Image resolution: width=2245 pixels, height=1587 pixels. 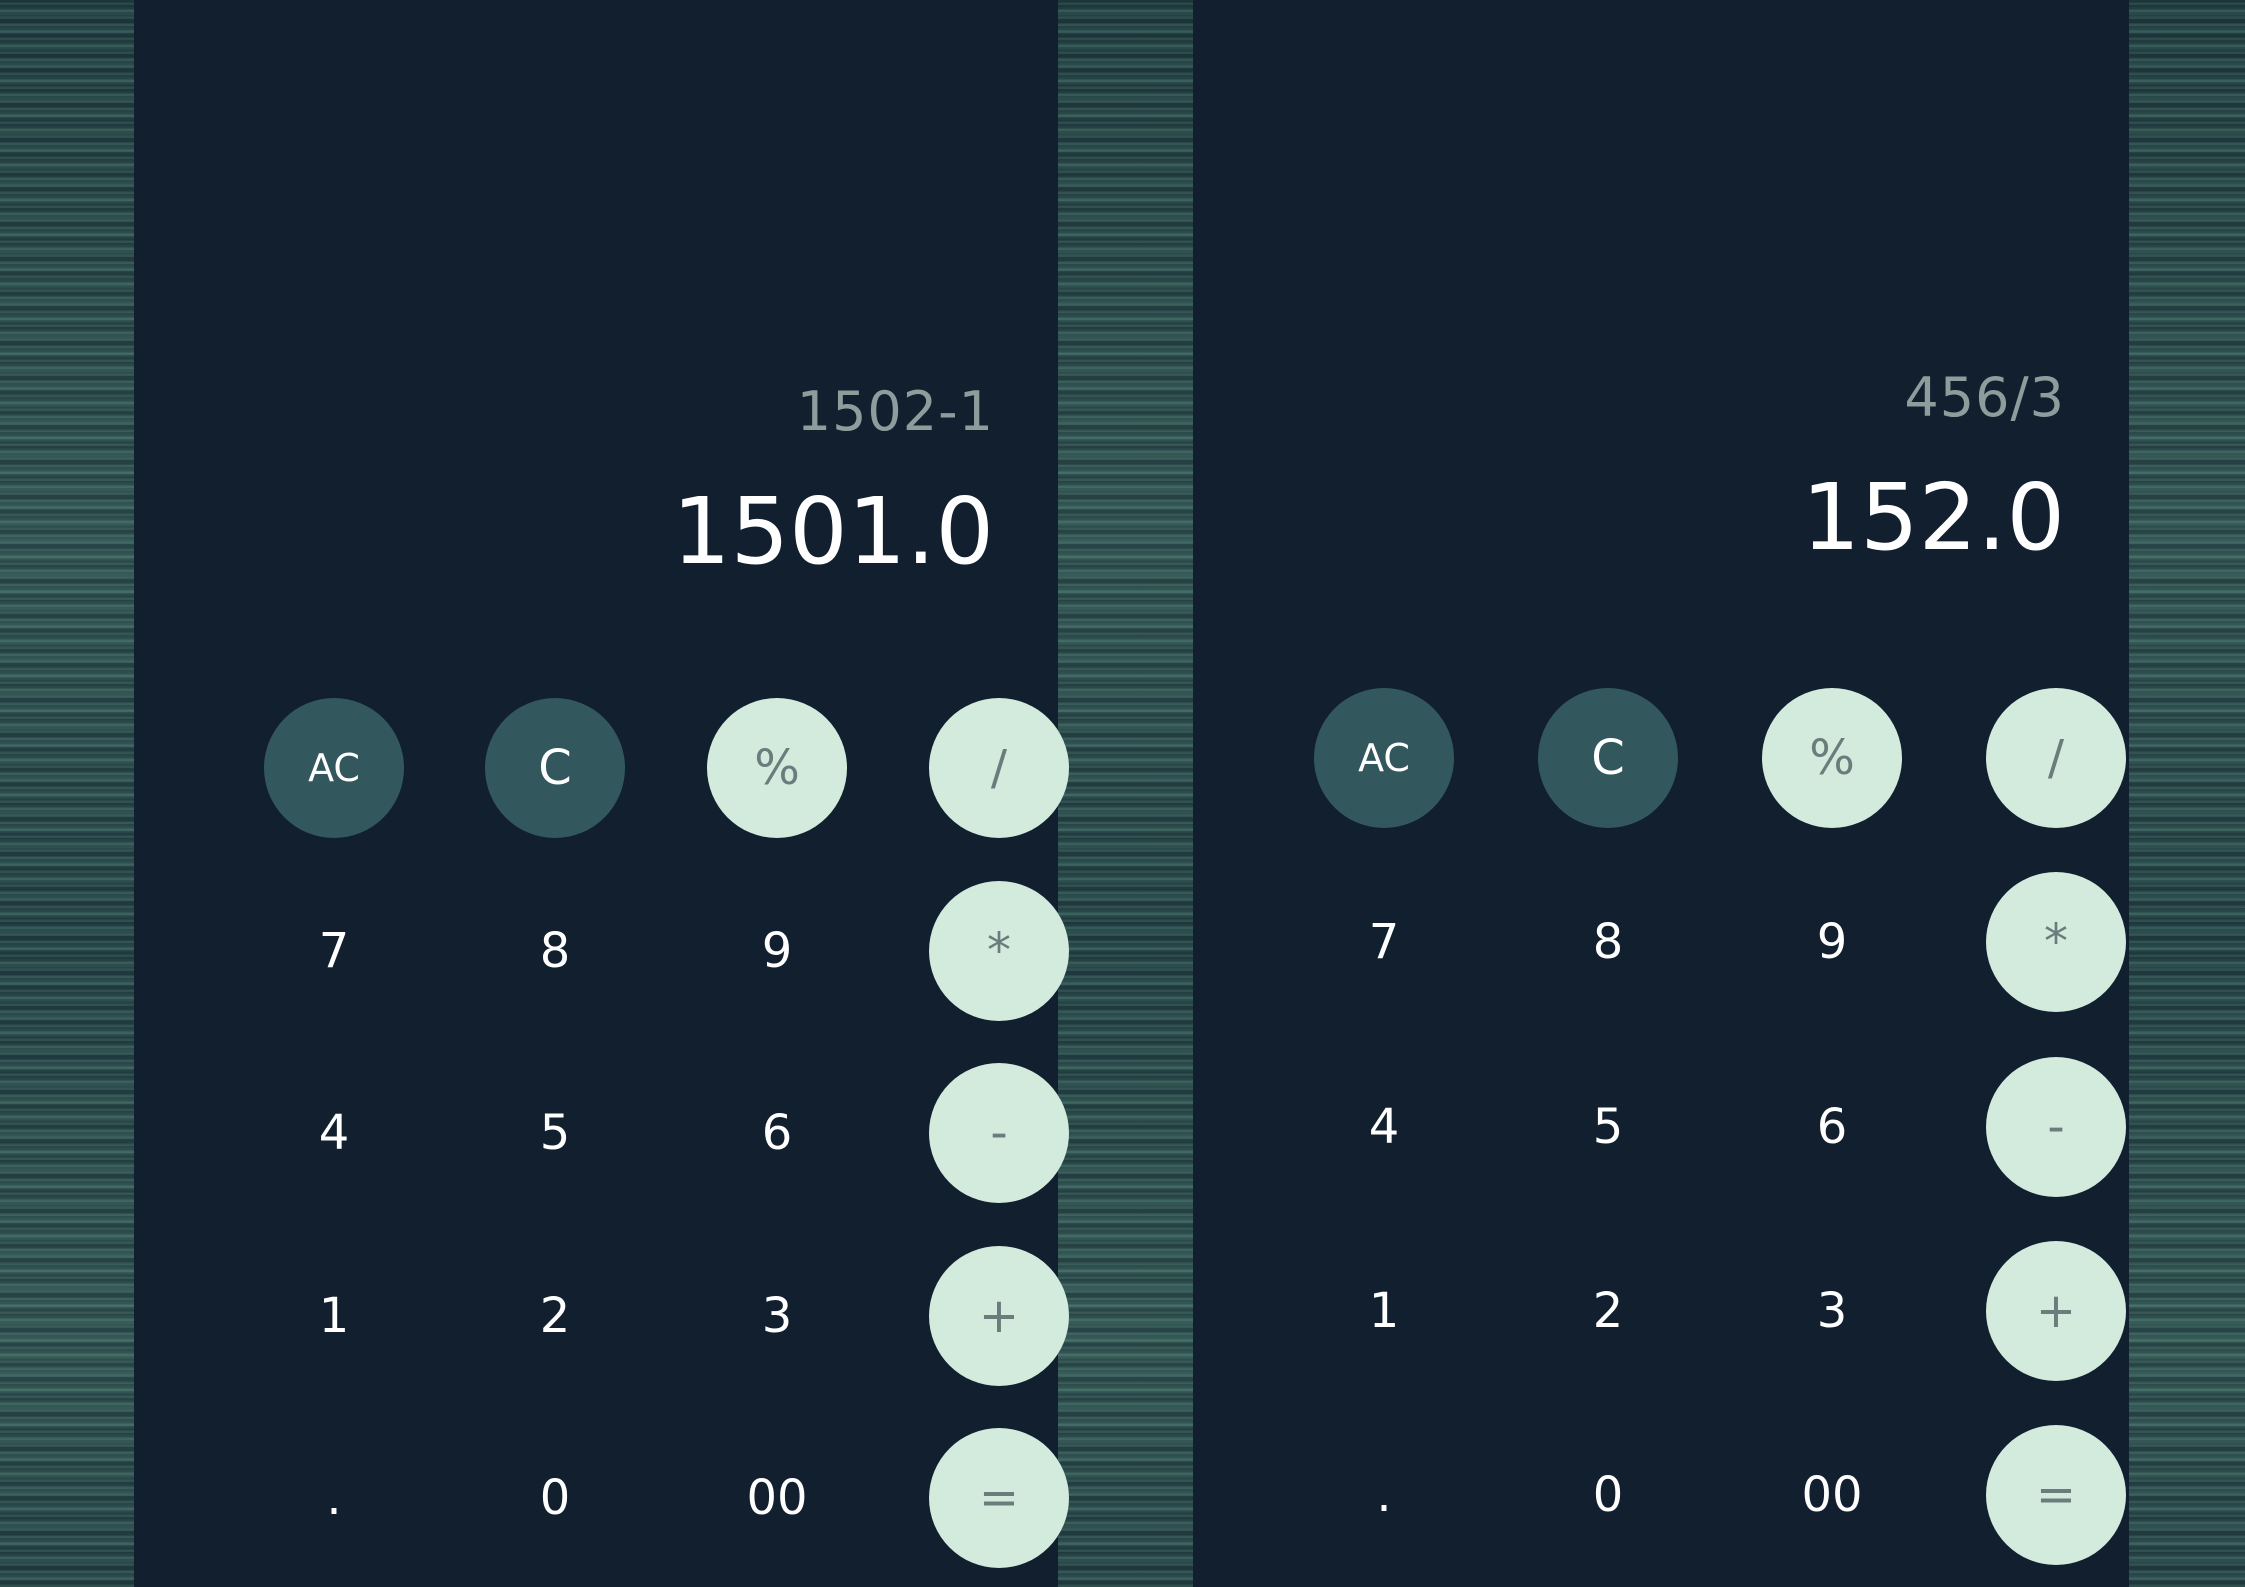 What do you see at coordinates (1984, 397) in the screenshot?
I see `expression-display: 456/3` at bounding box center [1984, 397].